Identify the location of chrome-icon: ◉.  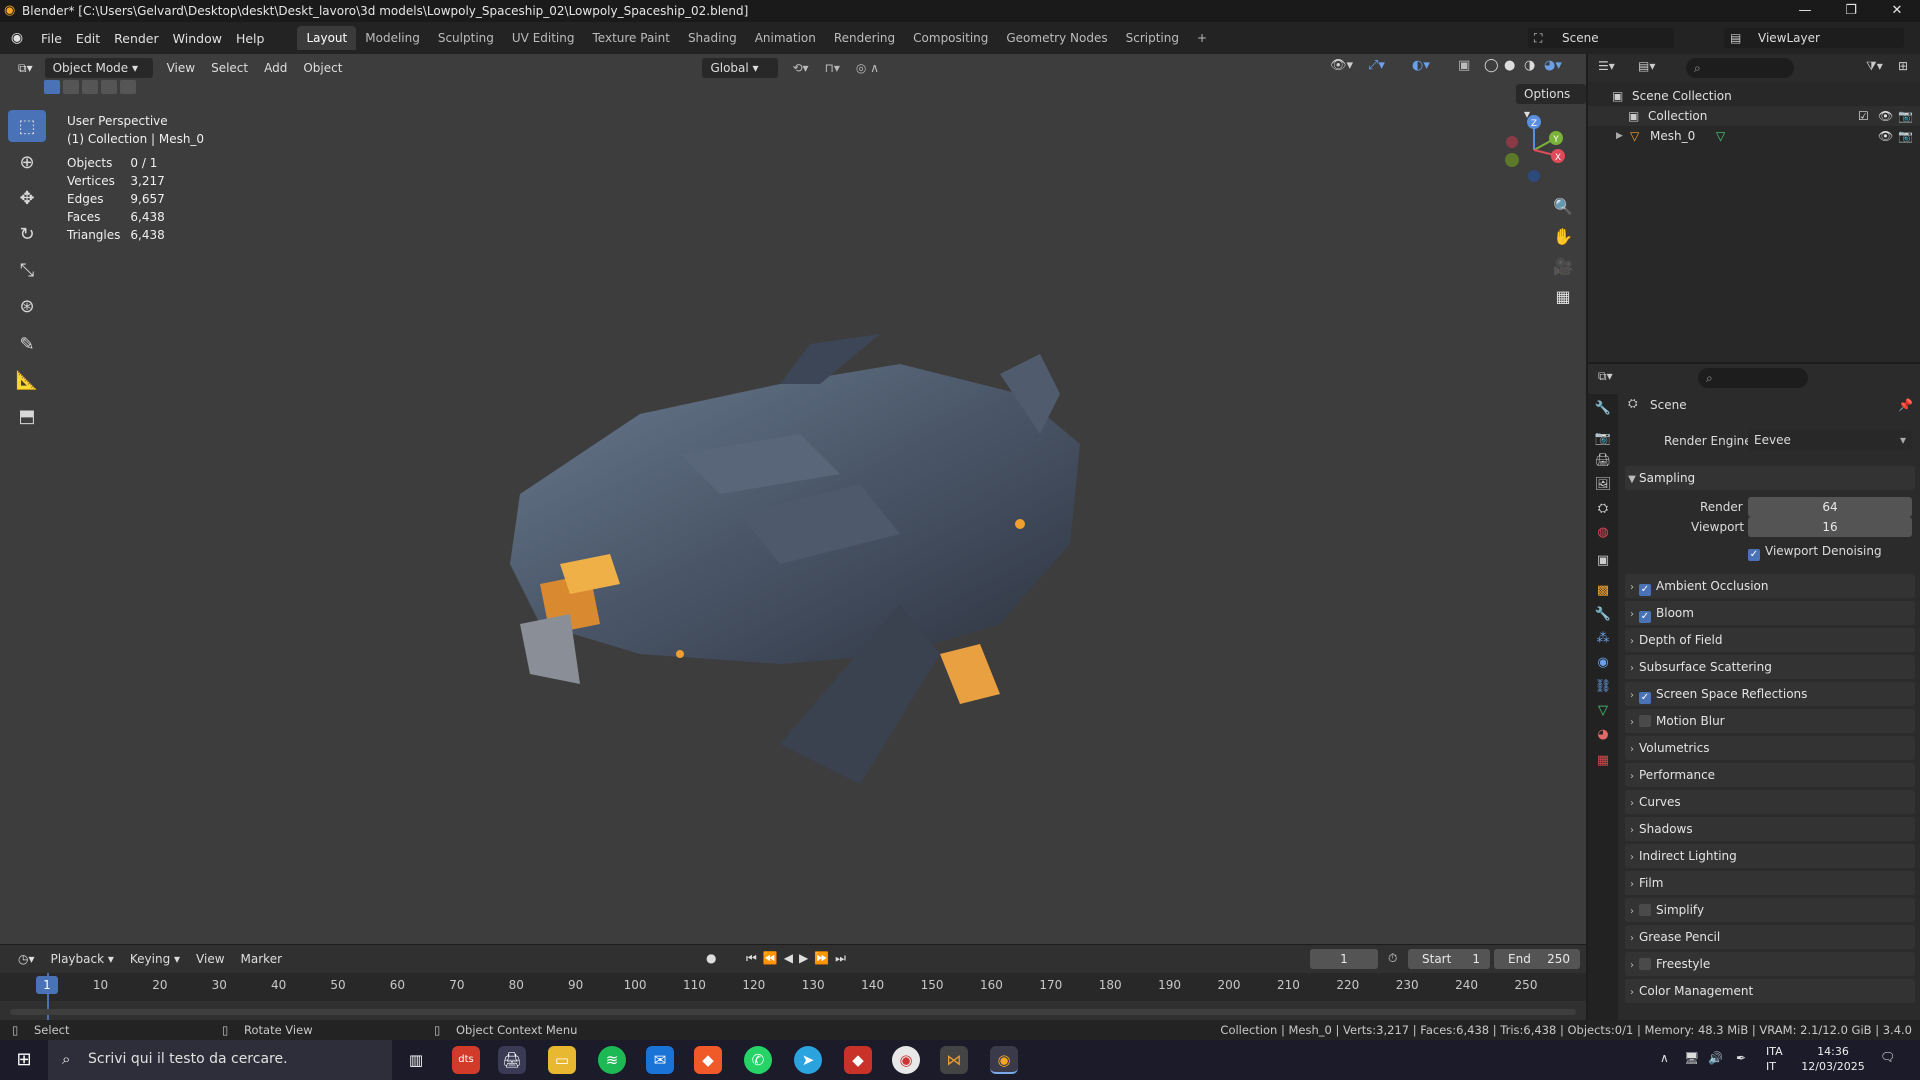
(906, 1060).